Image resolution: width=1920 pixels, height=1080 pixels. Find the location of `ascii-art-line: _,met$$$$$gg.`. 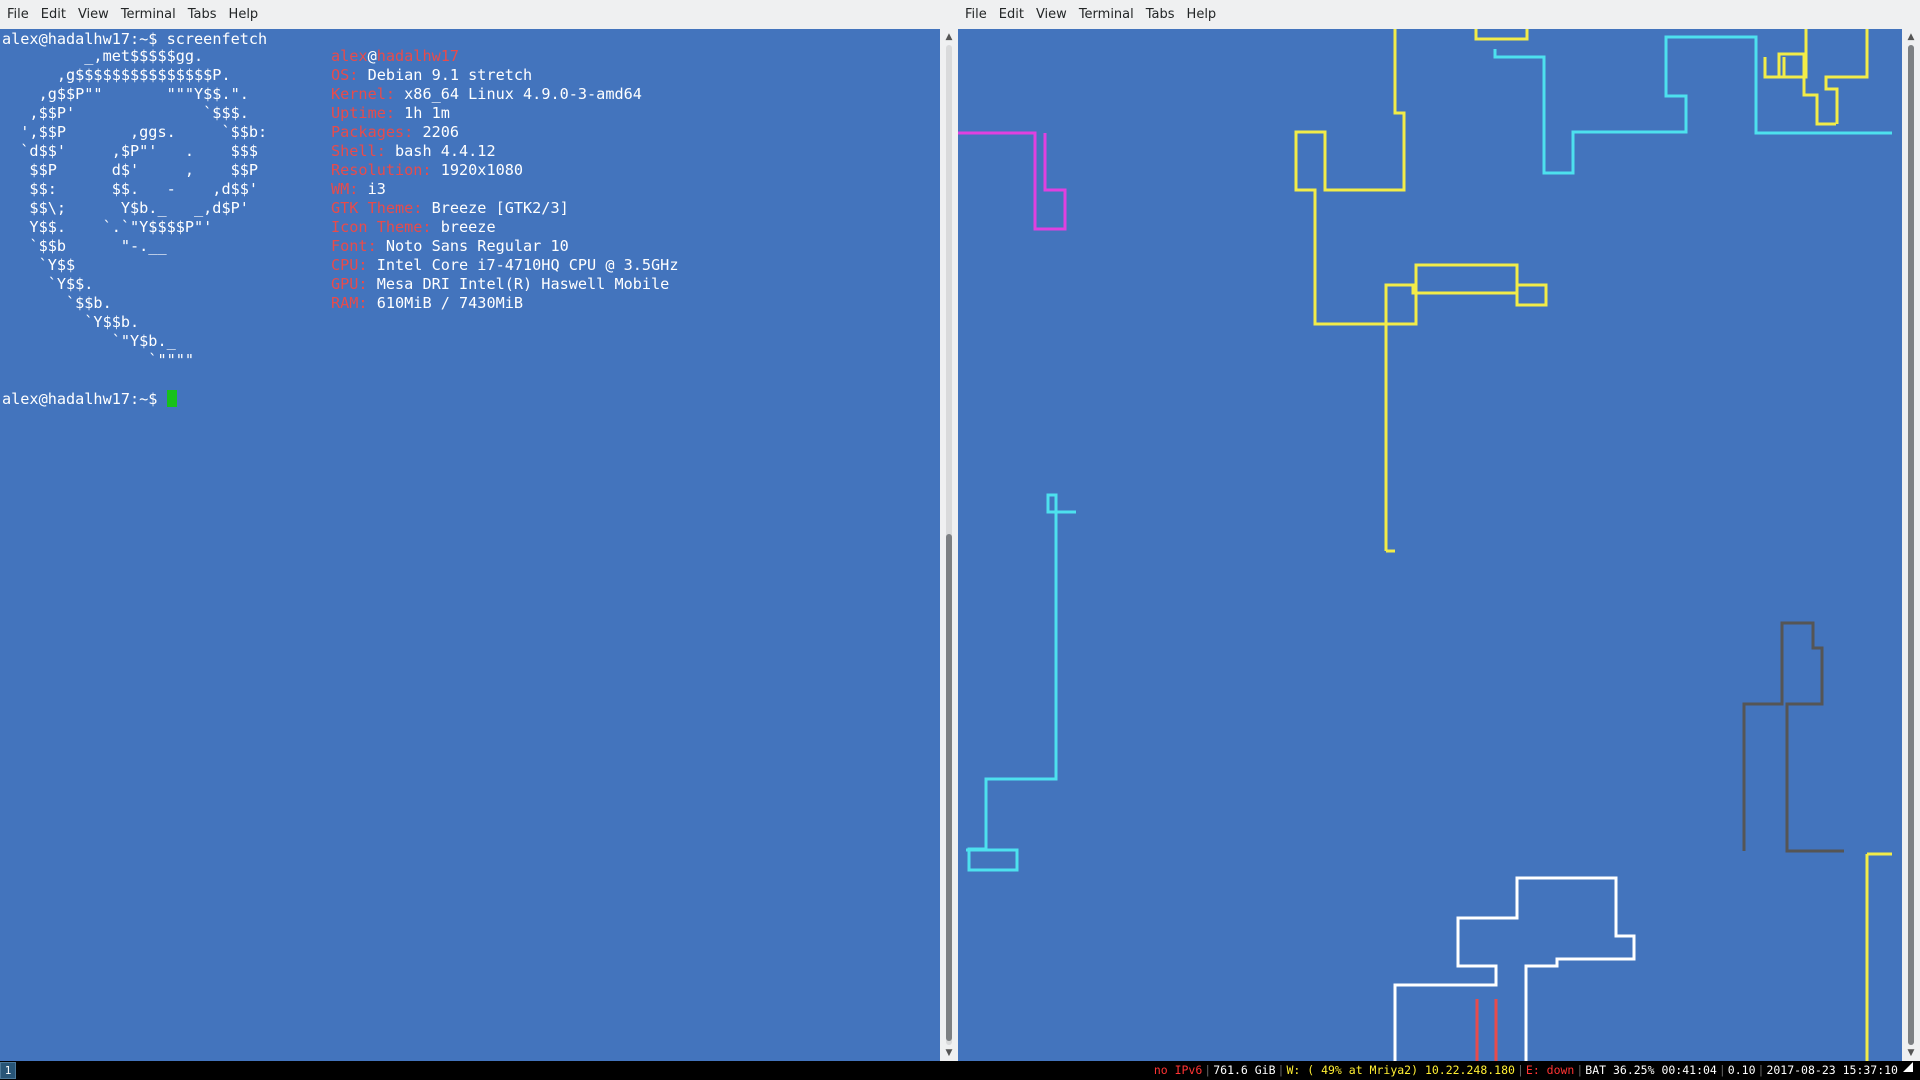

ascii-art-line: _,met$$$$$gg. is located at coordinates (144, 56).